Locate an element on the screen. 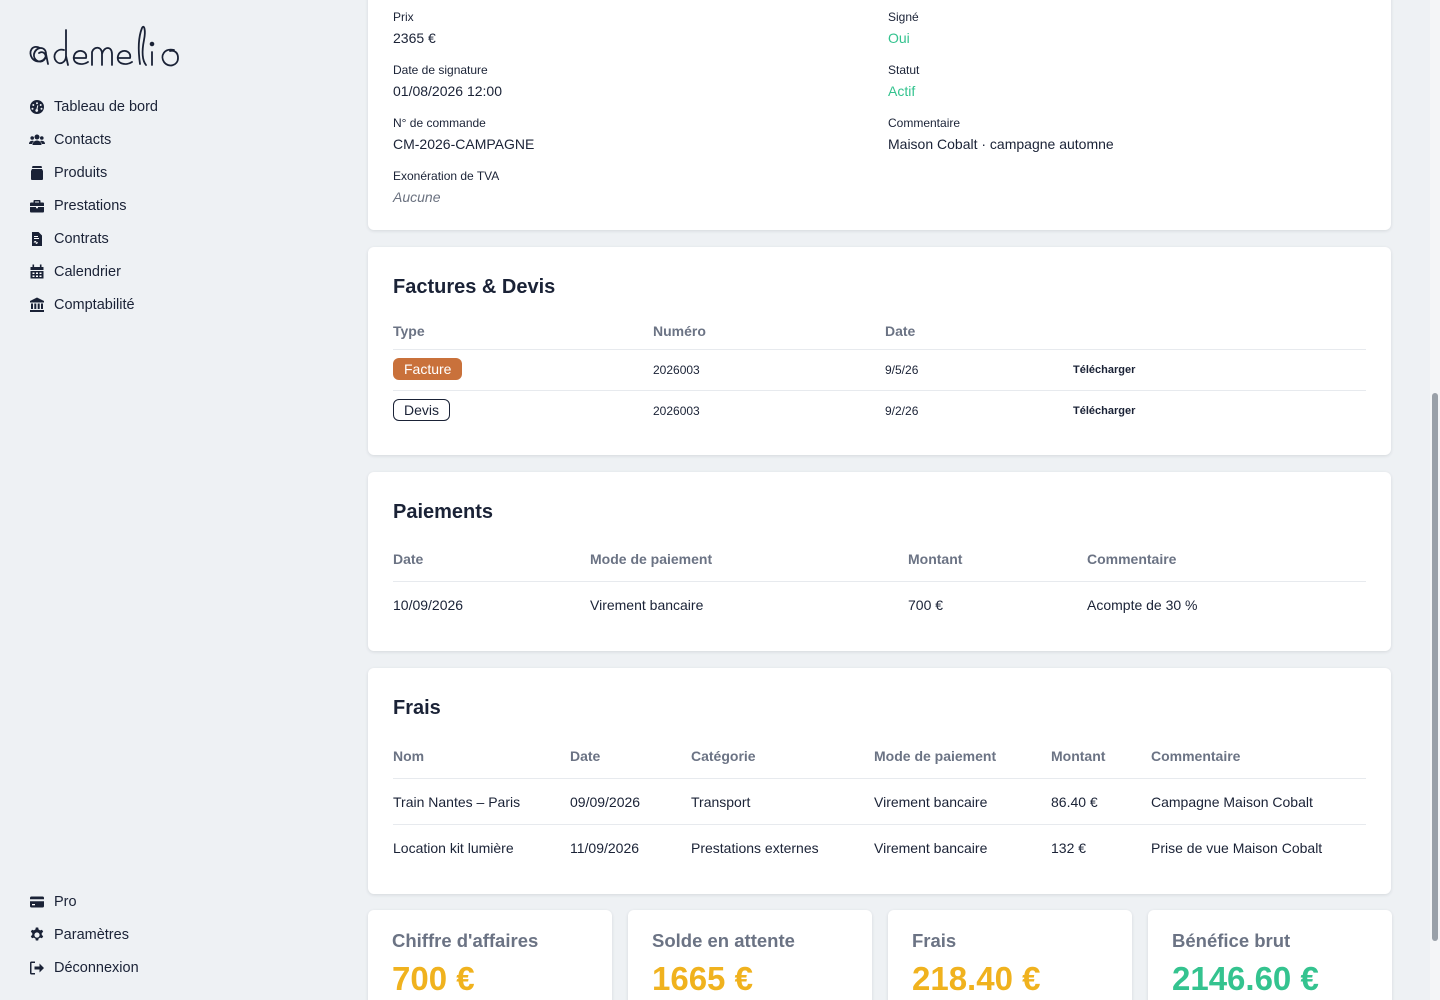  commande-field: N° de commande CM-2026-CAMPAGNE is located at coordinates (463, 134).